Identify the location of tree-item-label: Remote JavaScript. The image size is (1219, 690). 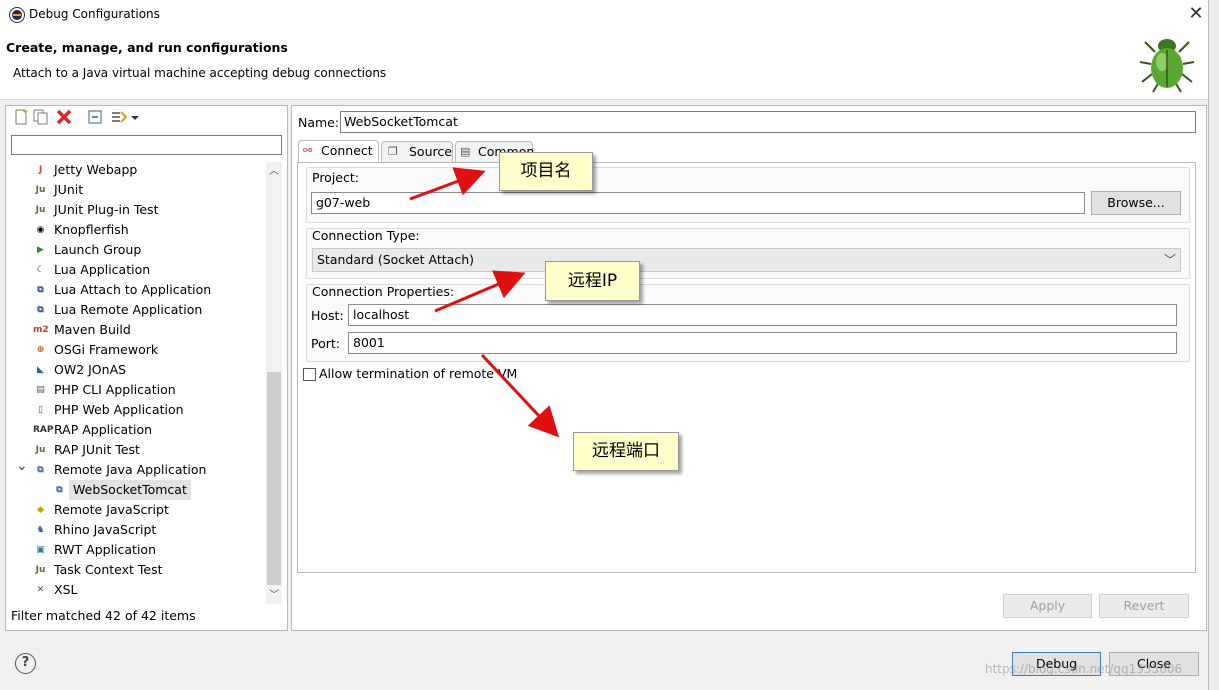
(111, 509).